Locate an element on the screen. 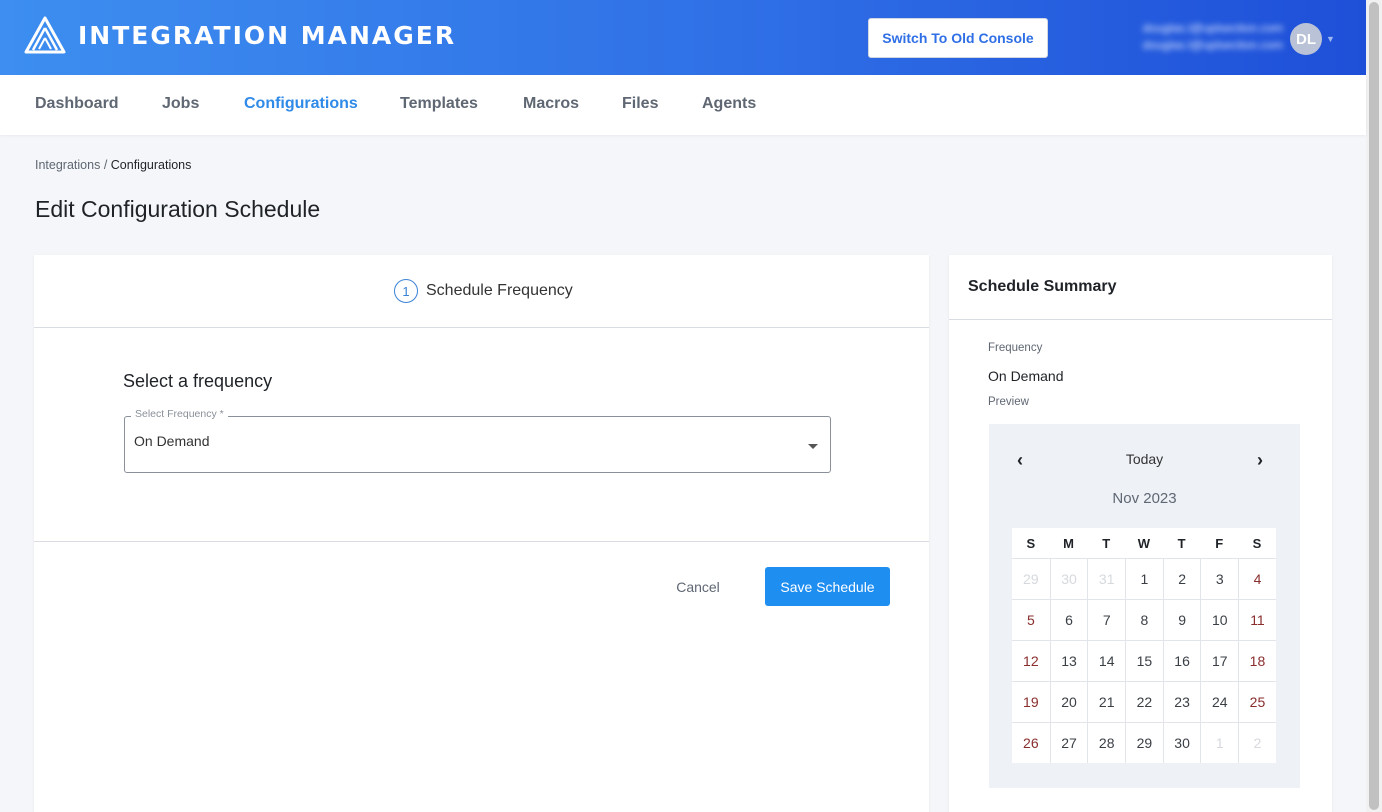 This screenshot has height=812, width=1382. breadcrumb-current: Configurations is located at coordinates (151, 165).